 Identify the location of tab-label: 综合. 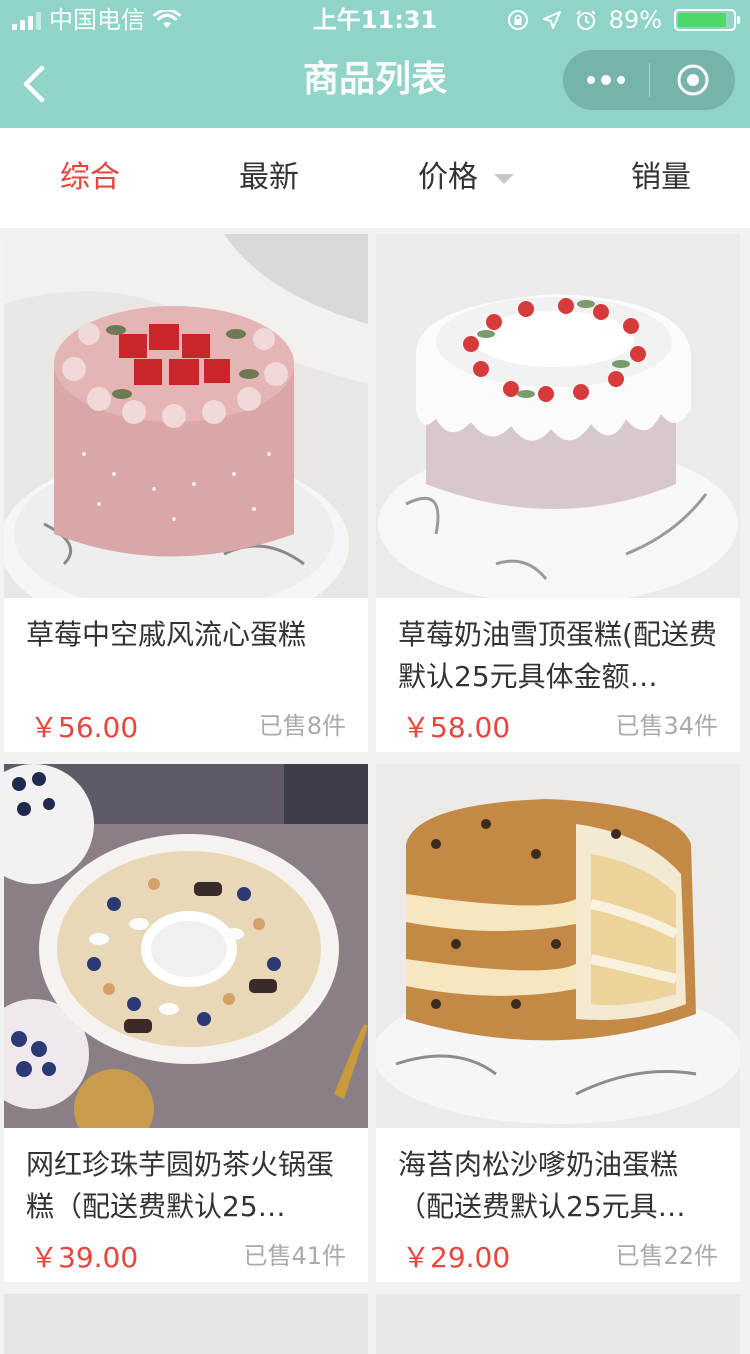
(90, 177).